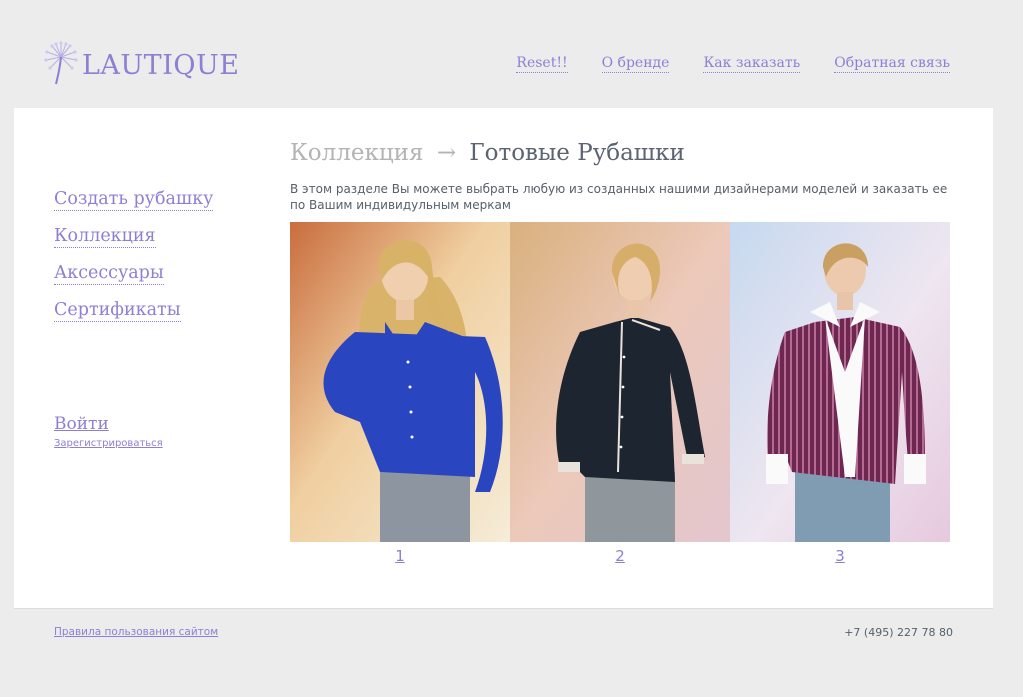 The width and height of the screenshot is (1023, 697). What do you see at coordinates (577, 153) in the screenshot?
I see `breadcrumb-current: Готовые Рубашки` at bounding box center [577, 153].